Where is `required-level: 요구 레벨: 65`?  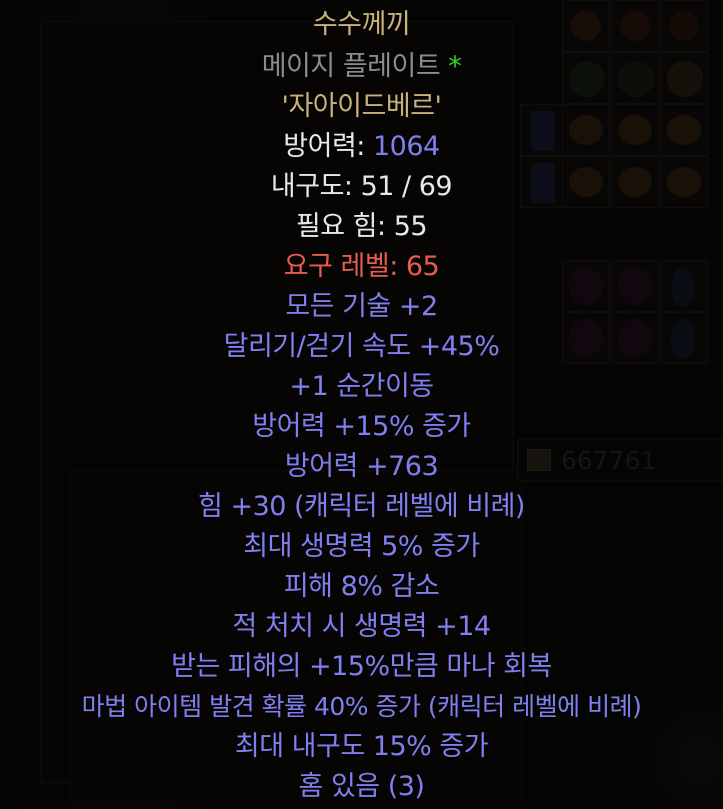
required-level: 요구 레벨: 65 is located at coordinates (361, 266).